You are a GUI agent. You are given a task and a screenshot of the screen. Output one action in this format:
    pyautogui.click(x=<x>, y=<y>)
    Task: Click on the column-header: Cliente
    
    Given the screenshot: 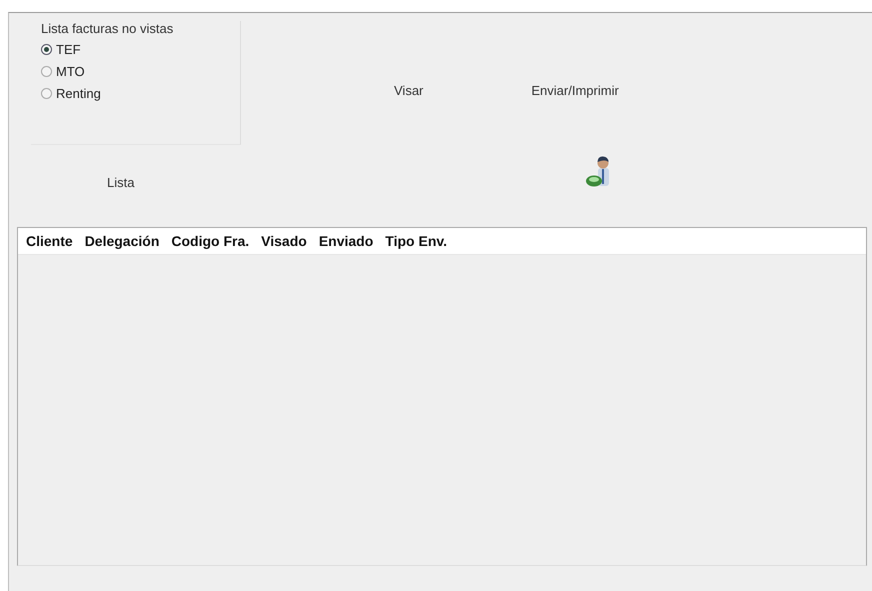 What is the action you would take?
    pyautogui.click(x=49, y=241)
    